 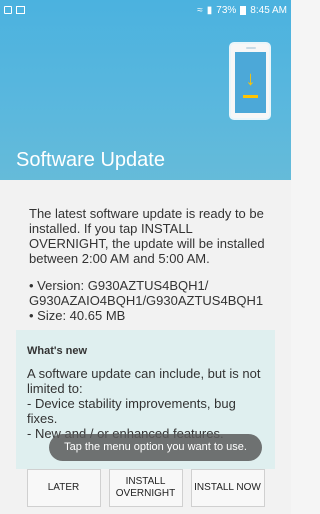 What do you see at coordinates (226, 10) in the screenshot?
I see `battery-percent: 73%` at bounding box center [226, 10].